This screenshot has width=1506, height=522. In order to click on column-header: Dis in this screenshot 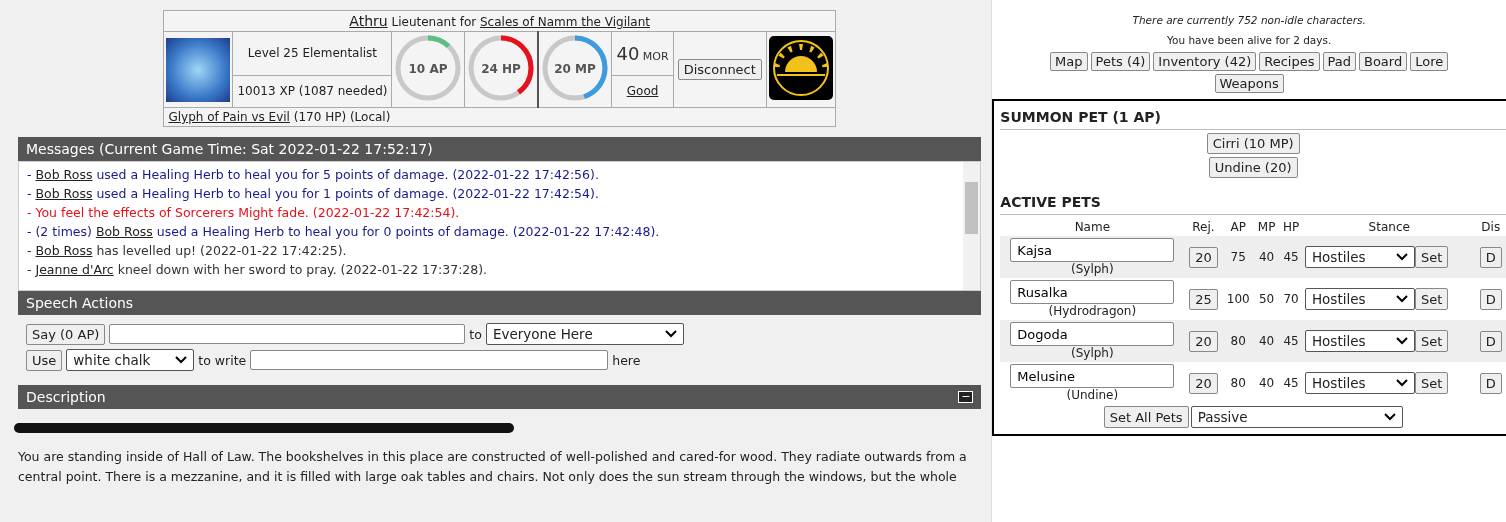, I will do `click(1491, 227)`.